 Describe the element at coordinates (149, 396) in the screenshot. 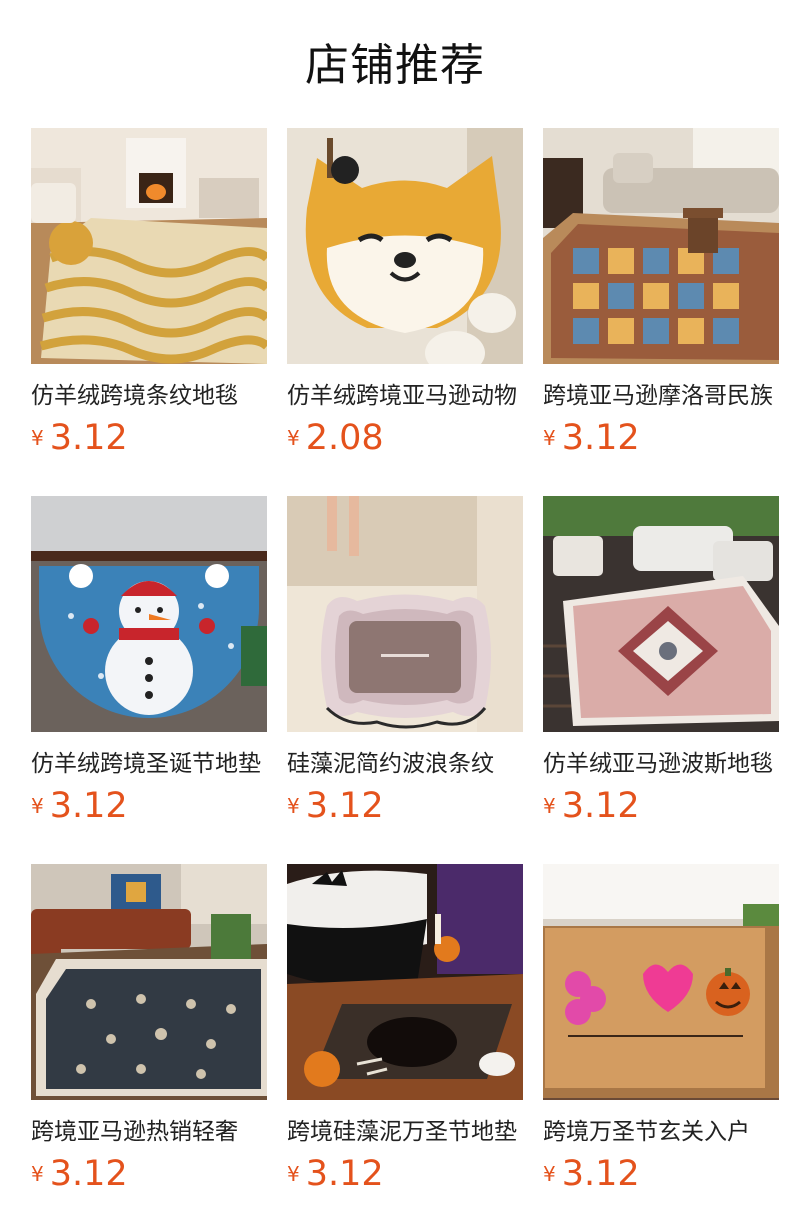

I see `product-name: 仿羊绒跨境条纹地毯` at that location.